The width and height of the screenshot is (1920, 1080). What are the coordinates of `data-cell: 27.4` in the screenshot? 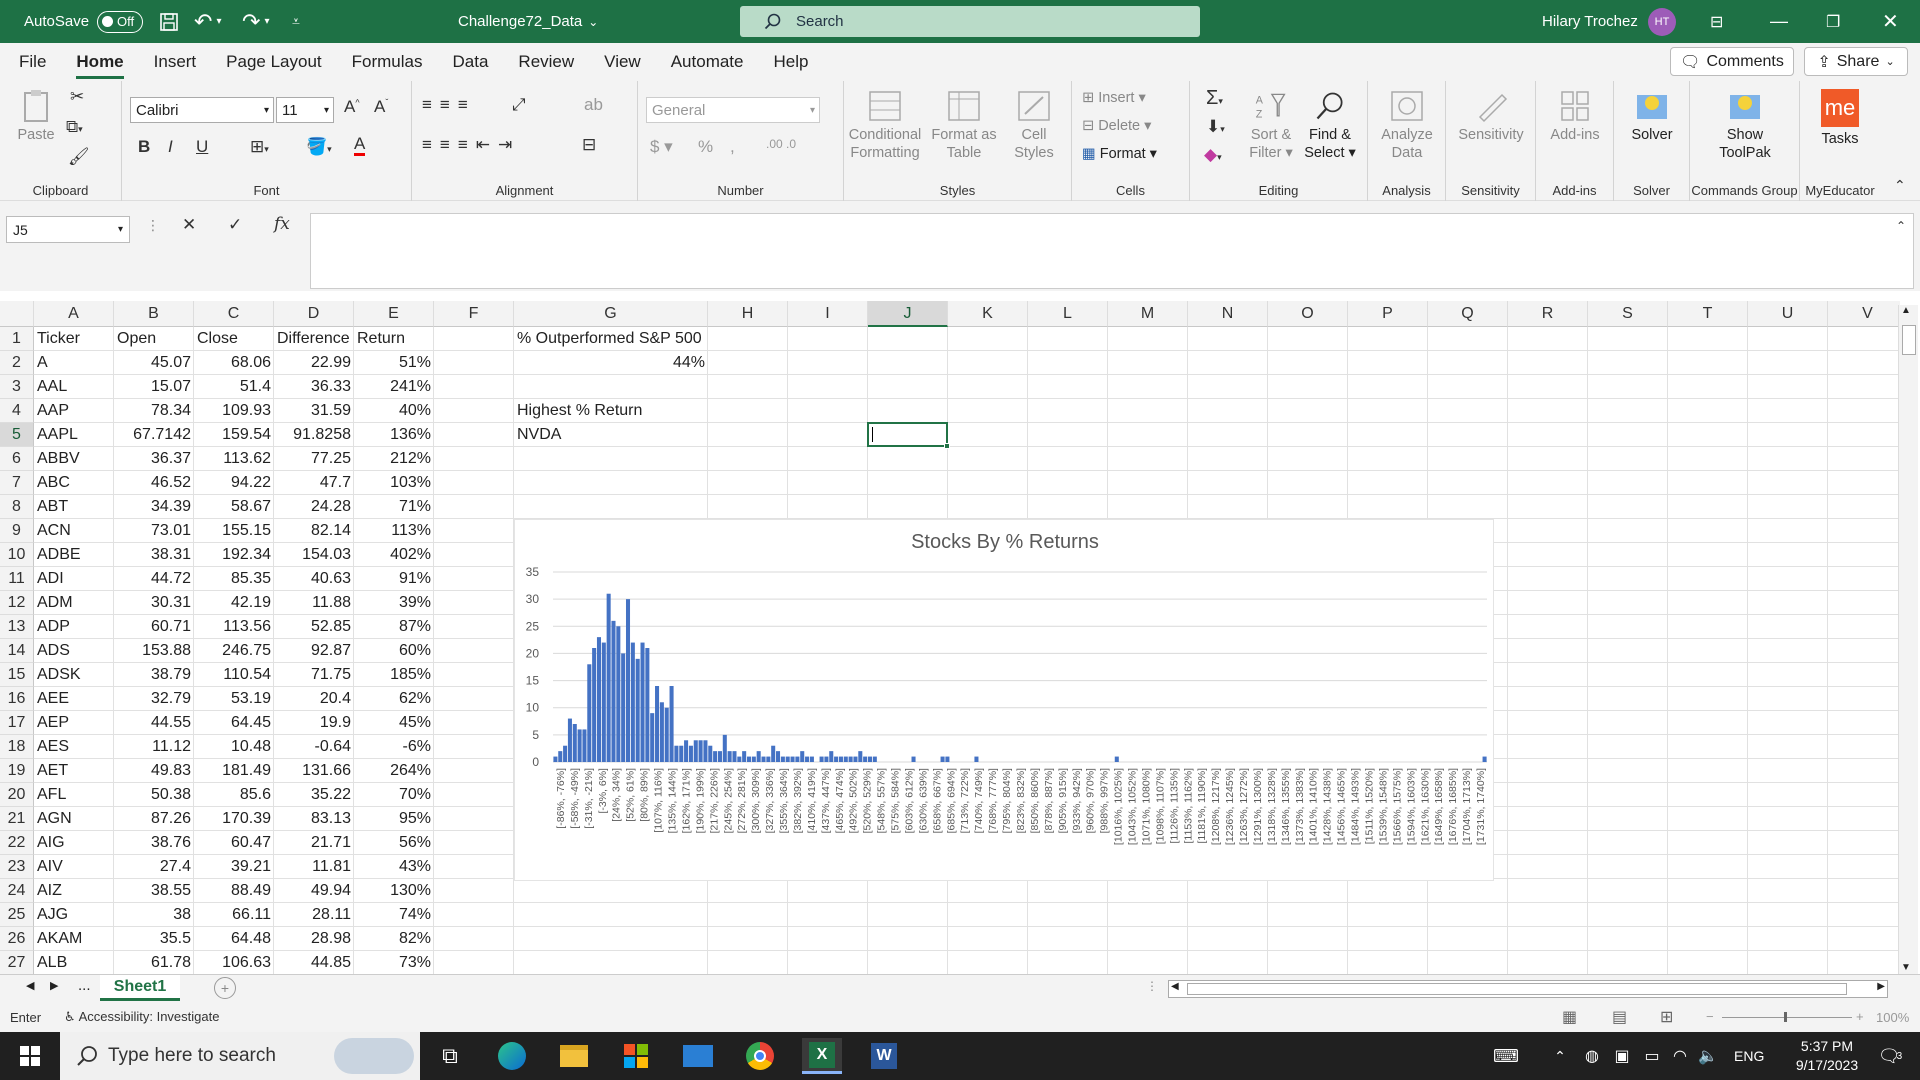 It's located at (154, 867).